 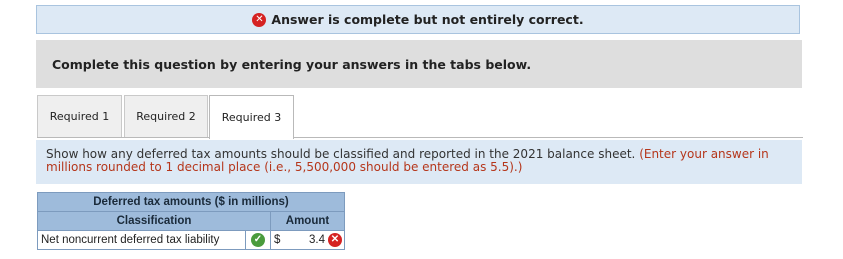 What do you see at coordinates (191, 202) in the screenshot?
I see `table-title: Deferred tax amounts ($ in millions)` at bounding box center [191, 202].